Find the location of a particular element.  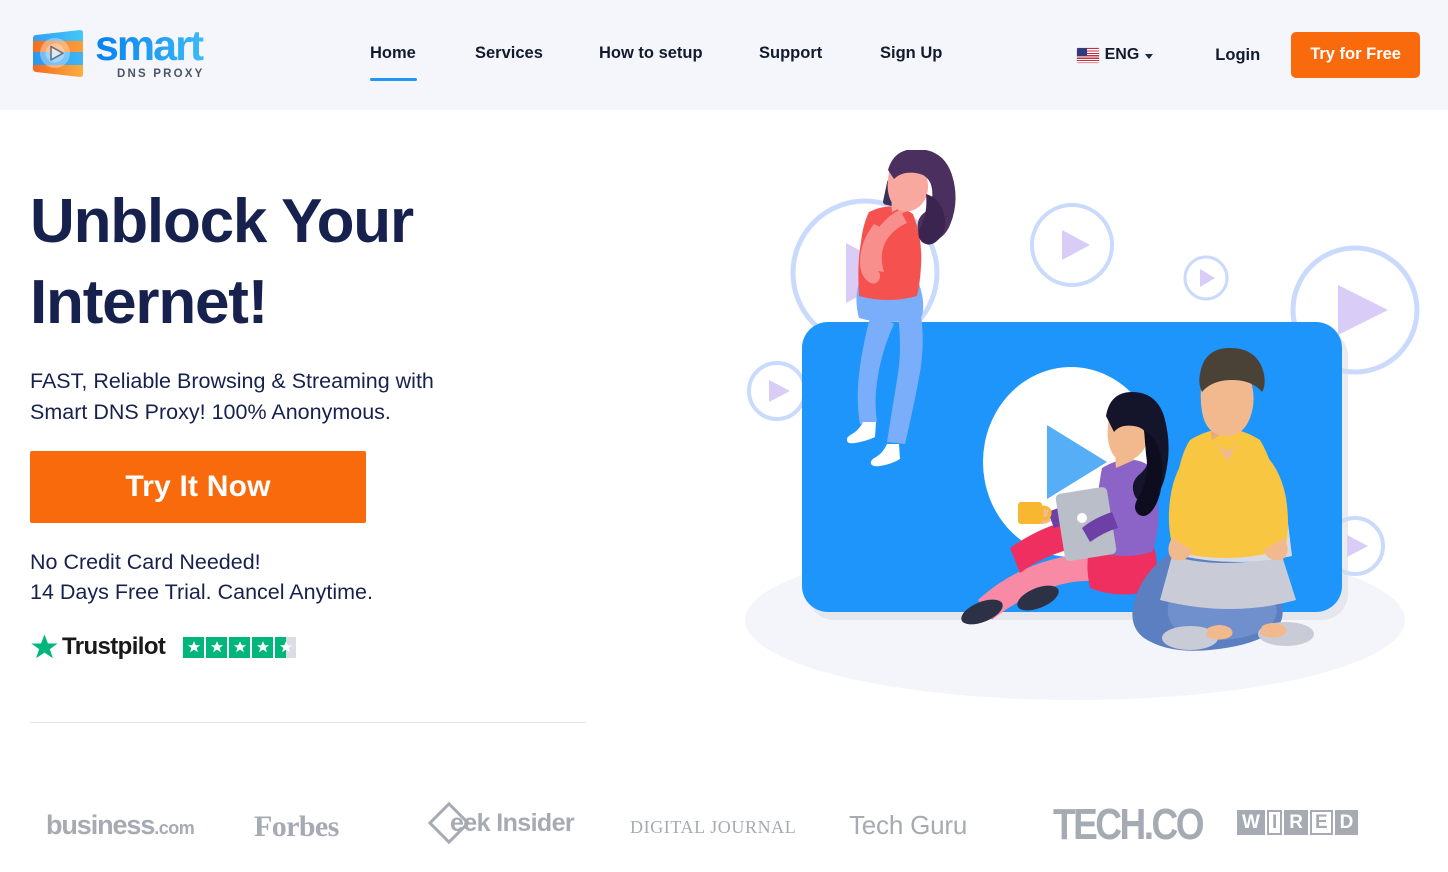

hero-title-line-2: Internet! is located at coordinates (149, 302).